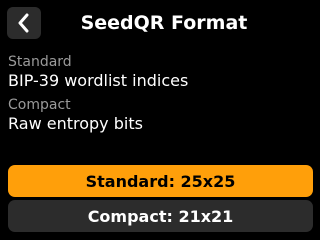  What do you see at coordinates (40, 62) in the screenshot?
I see `standard-label: Standard` at bounding box center [40, 62].